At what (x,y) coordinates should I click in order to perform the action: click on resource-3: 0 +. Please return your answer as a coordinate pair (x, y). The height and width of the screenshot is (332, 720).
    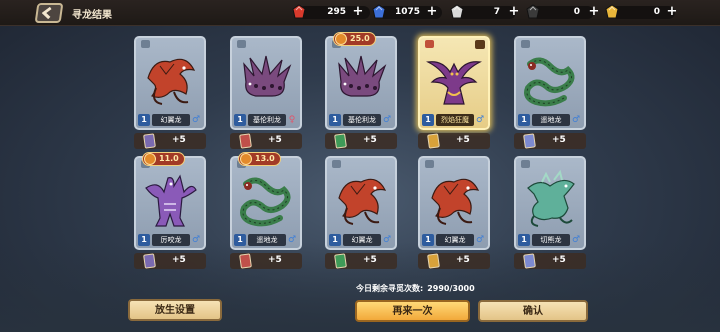
    Looking at the image, I should click on (563, 12).